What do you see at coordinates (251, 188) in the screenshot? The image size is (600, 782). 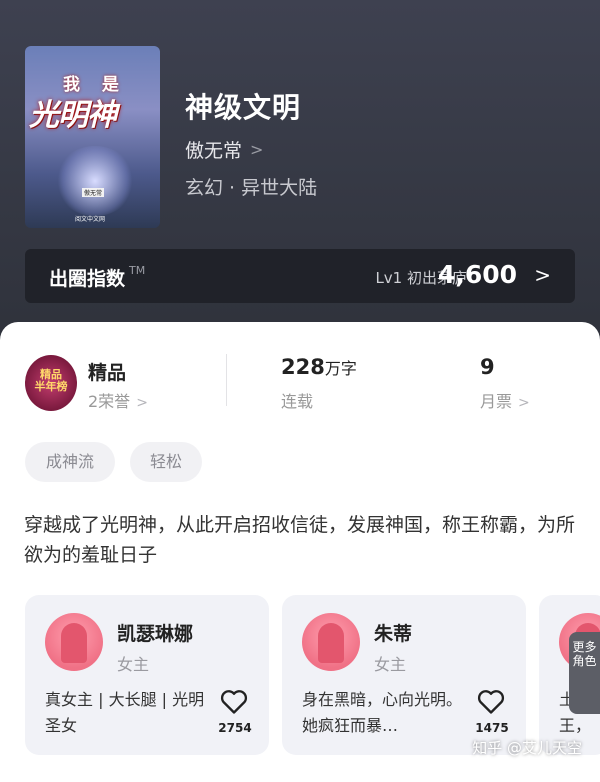 I see `book-genre: 玄幻 · 异世大陆` at bounding box center [251, 188].